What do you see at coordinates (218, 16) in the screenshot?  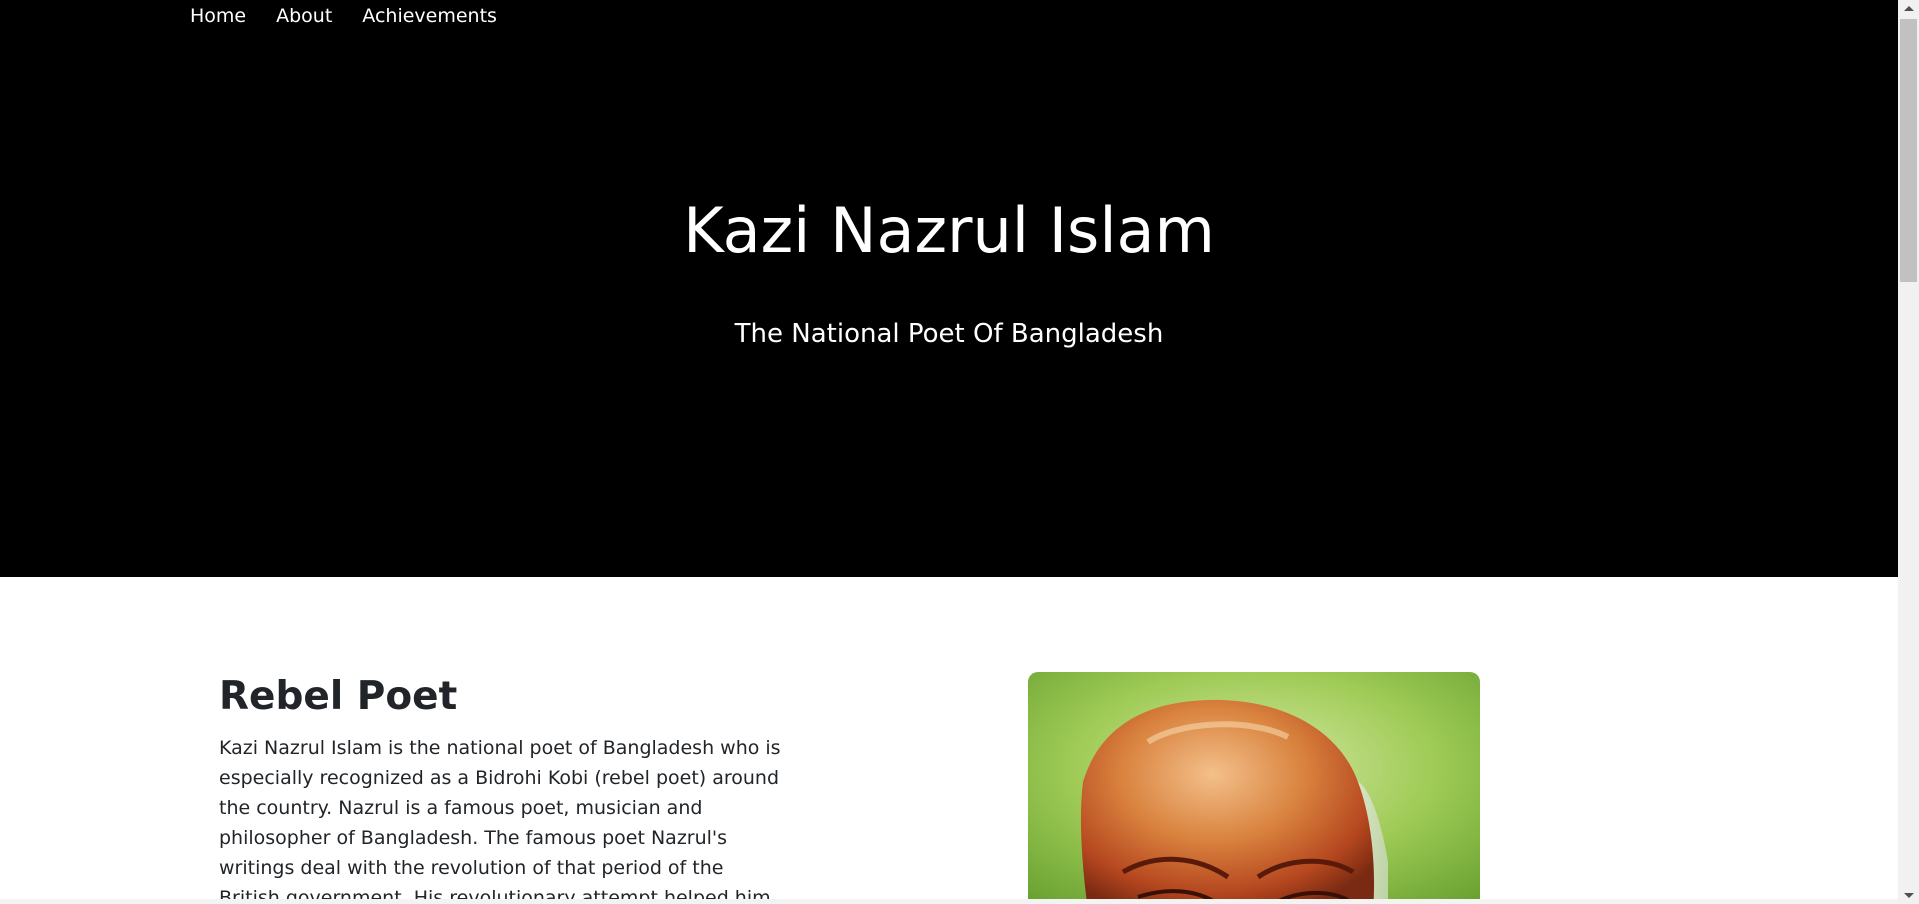 I see `nav-home-link: Home` at bounding box center [218, 16].